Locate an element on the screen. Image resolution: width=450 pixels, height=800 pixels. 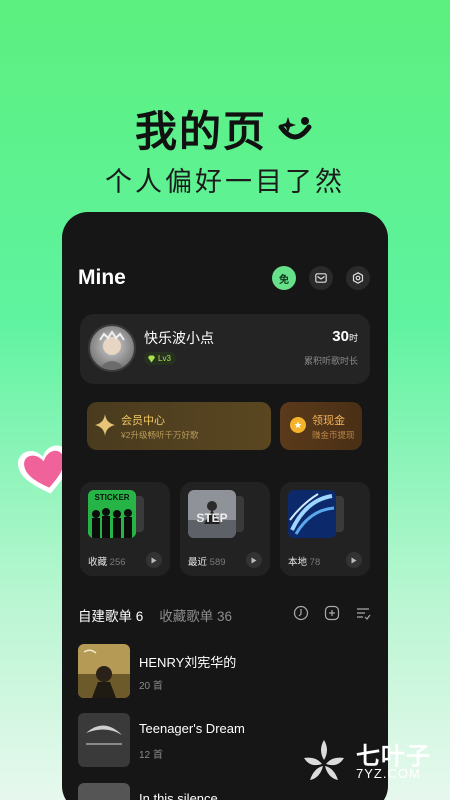
recent-card: STEP 最近 589 is located at coordinates (225, 529).